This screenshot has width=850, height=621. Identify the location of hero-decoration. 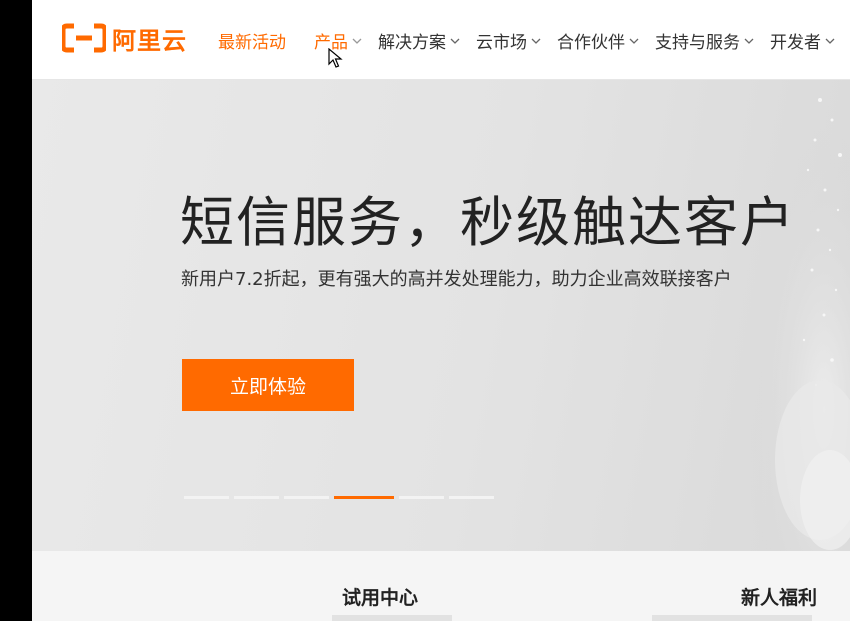
(785, 315).